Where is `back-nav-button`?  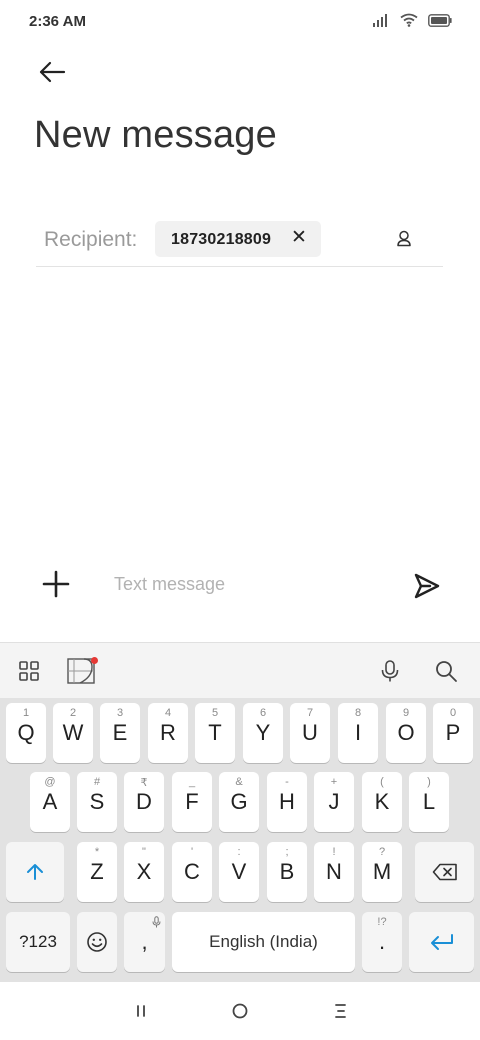 back-nav-button is located at coordinates (341, 1011).